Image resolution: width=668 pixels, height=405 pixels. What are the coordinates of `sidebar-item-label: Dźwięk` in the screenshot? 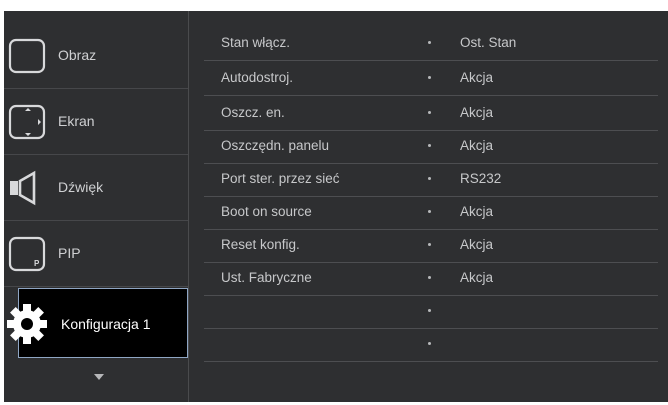 It's located at (81, 187).